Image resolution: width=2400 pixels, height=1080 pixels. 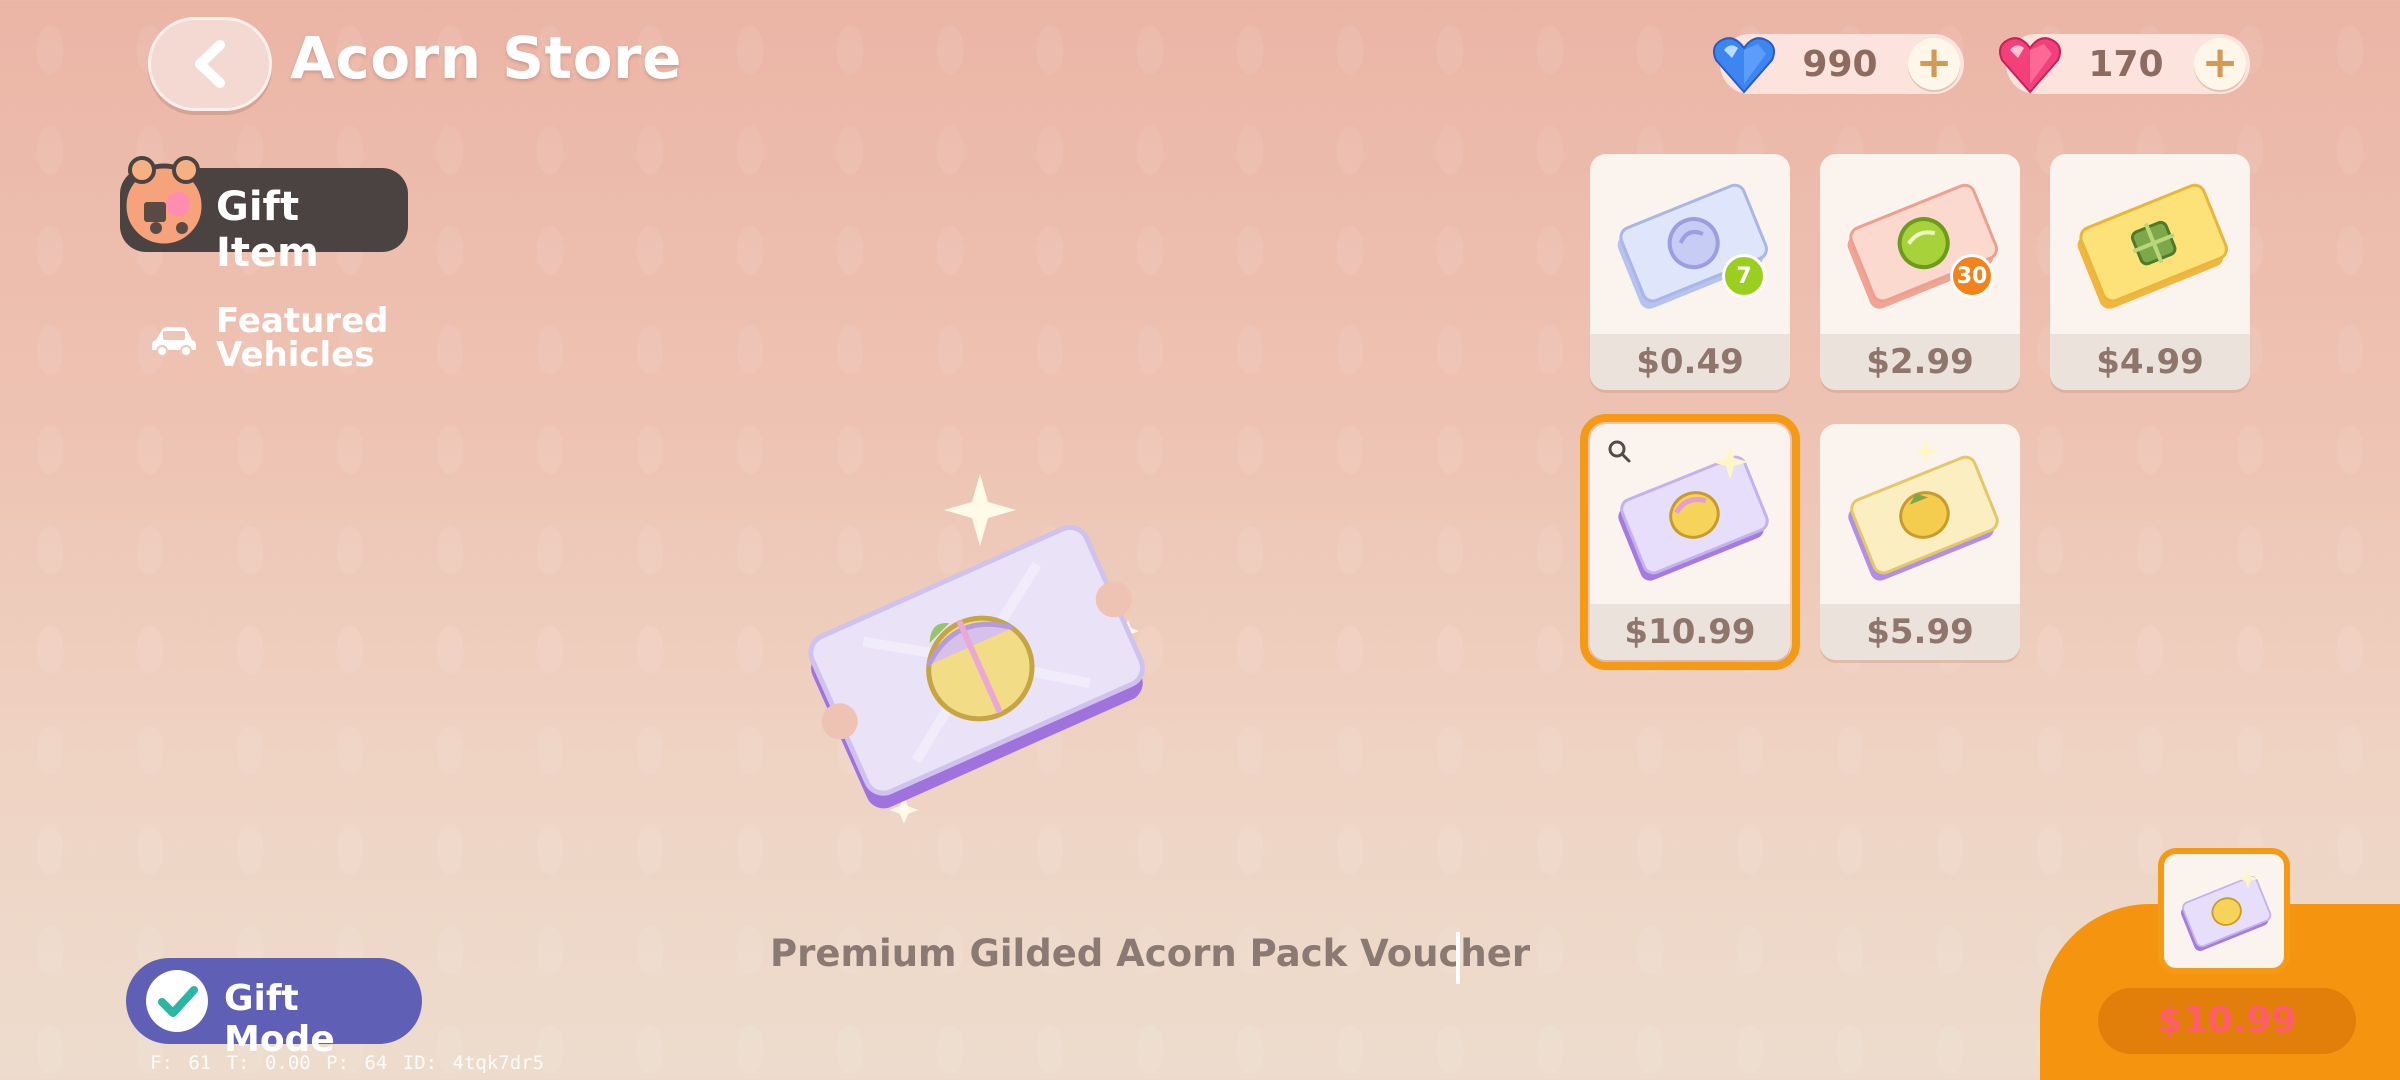 What do you see at coordinates (1150, 953) in the screenshot?
I see `selected-item-name: Premium Gilded Acorn Pack Voucher` at bounding box center [1150, 953].